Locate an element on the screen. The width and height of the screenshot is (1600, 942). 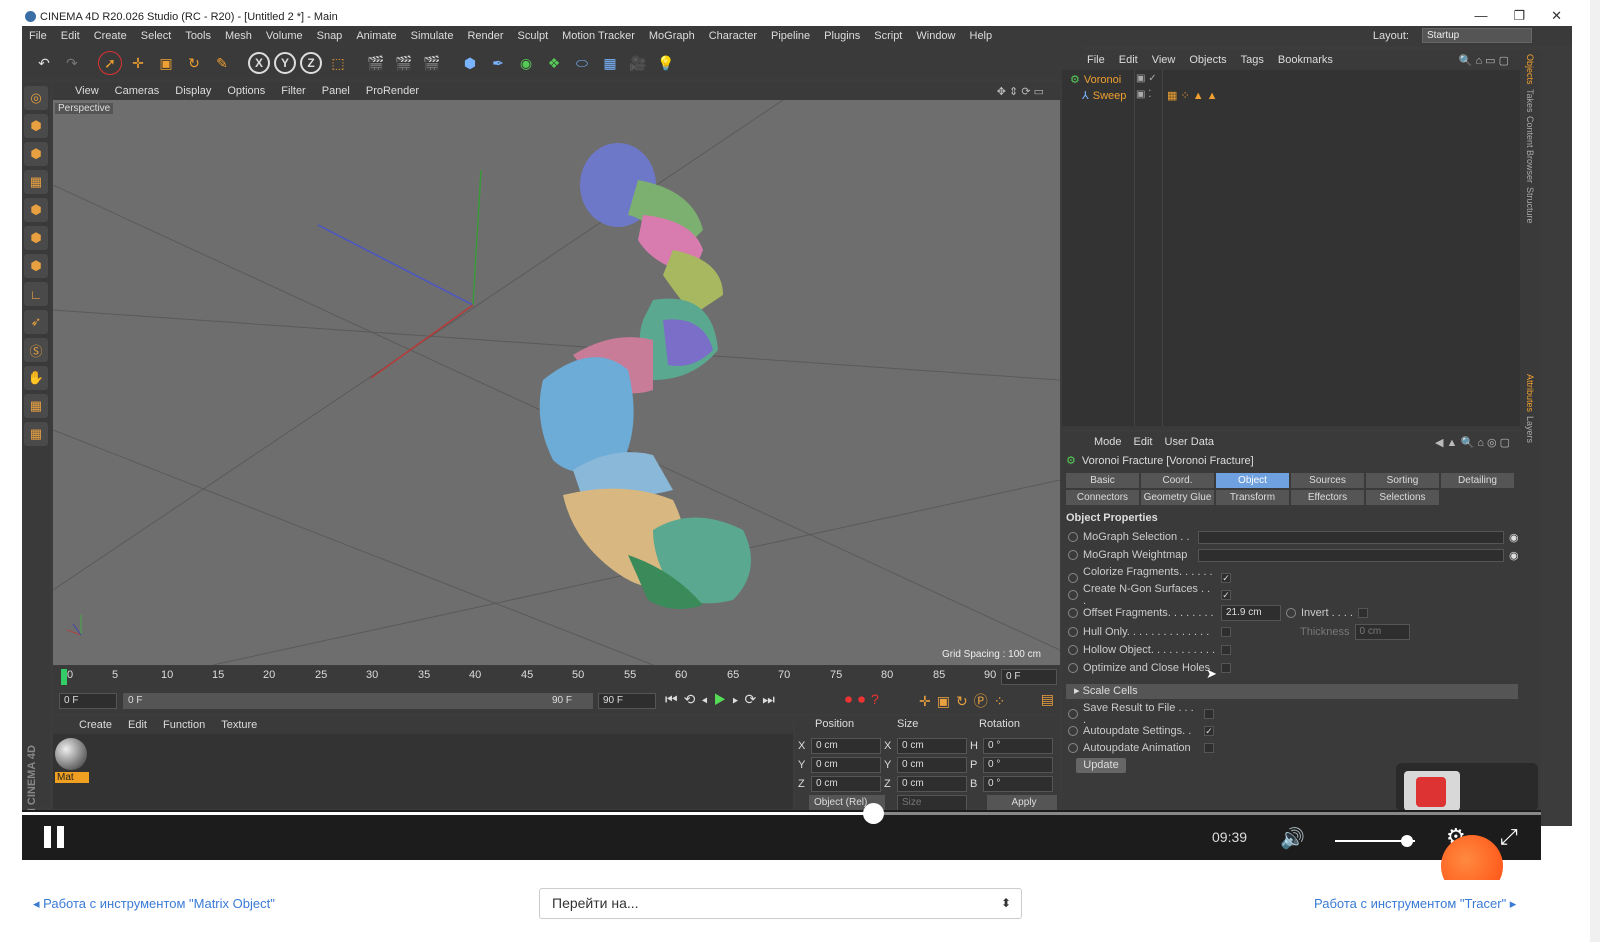
menu-script: Script is located at coordinates (888, 36).